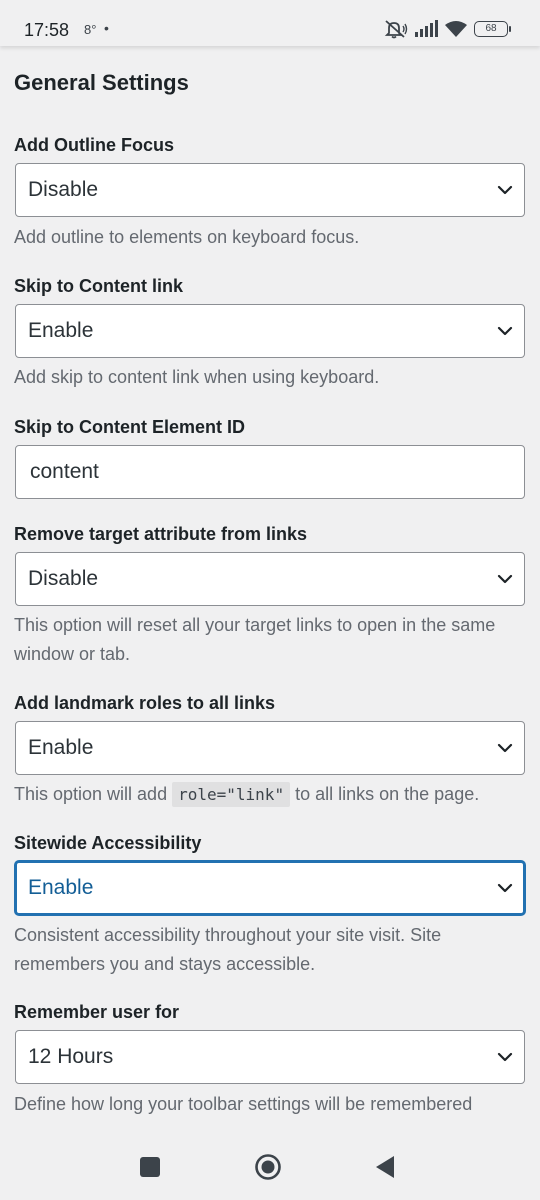 Image resolution: width=540 pixels, height=1200 pixels. Describe the element at coordinates (97, 1012) in the screenshot. I see `remember-user-label: Remember user for` at that location.